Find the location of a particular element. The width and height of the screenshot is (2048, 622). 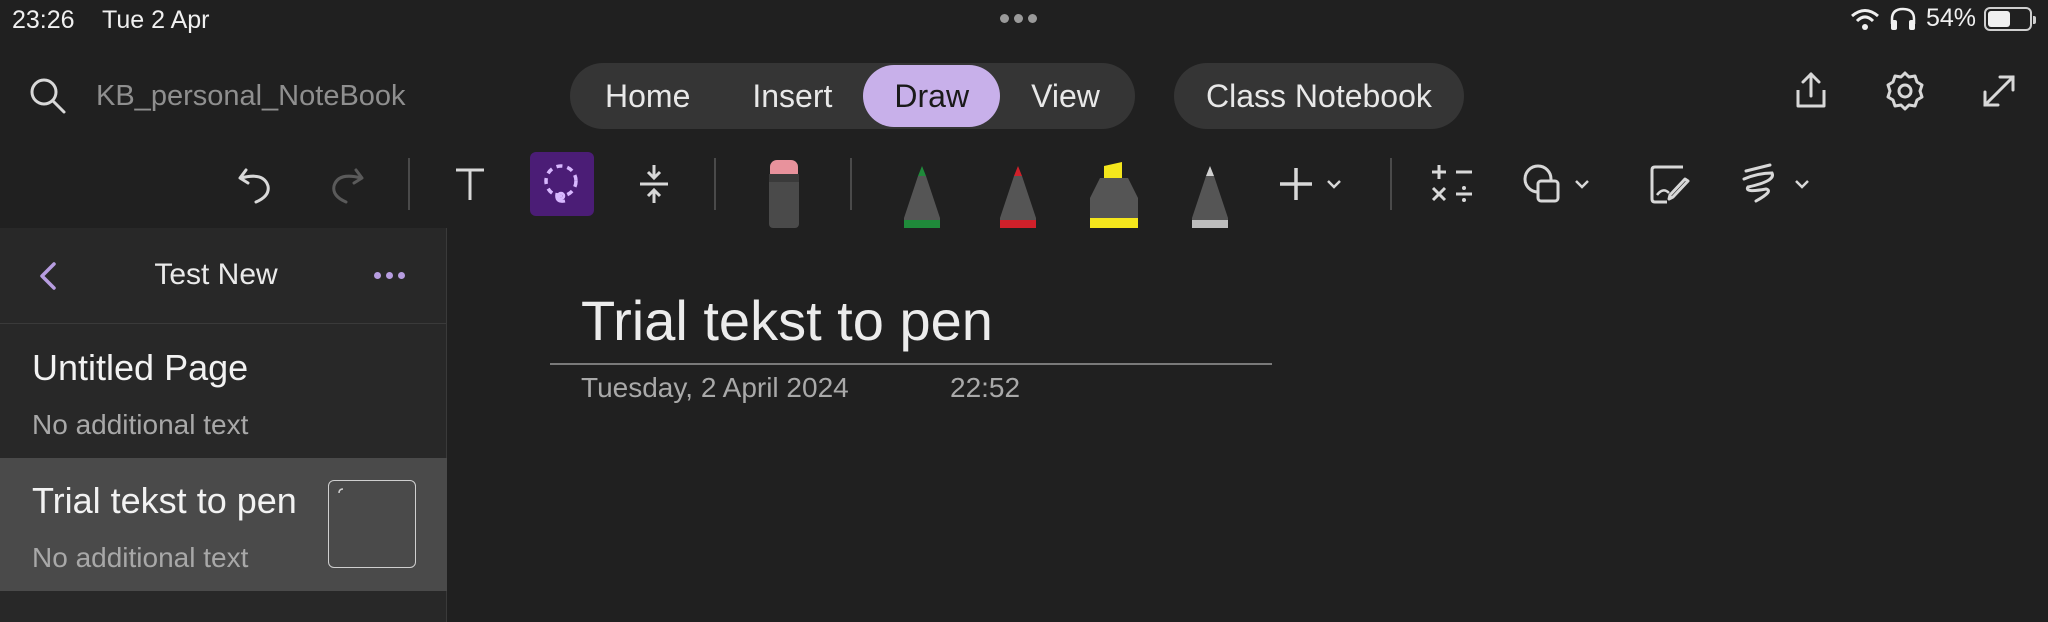

draw-toolbar is located at coordinates (1024, 184).